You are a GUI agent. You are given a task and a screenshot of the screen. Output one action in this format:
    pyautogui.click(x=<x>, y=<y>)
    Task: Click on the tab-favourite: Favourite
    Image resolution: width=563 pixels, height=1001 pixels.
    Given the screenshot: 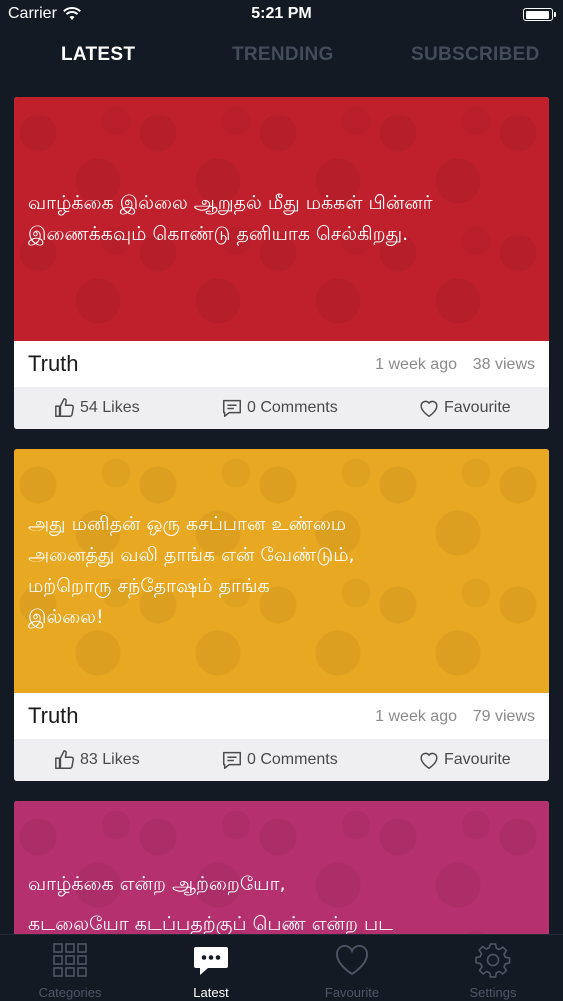 What is the action you would take?
    pyautogui.click(x=352, y=970)
    